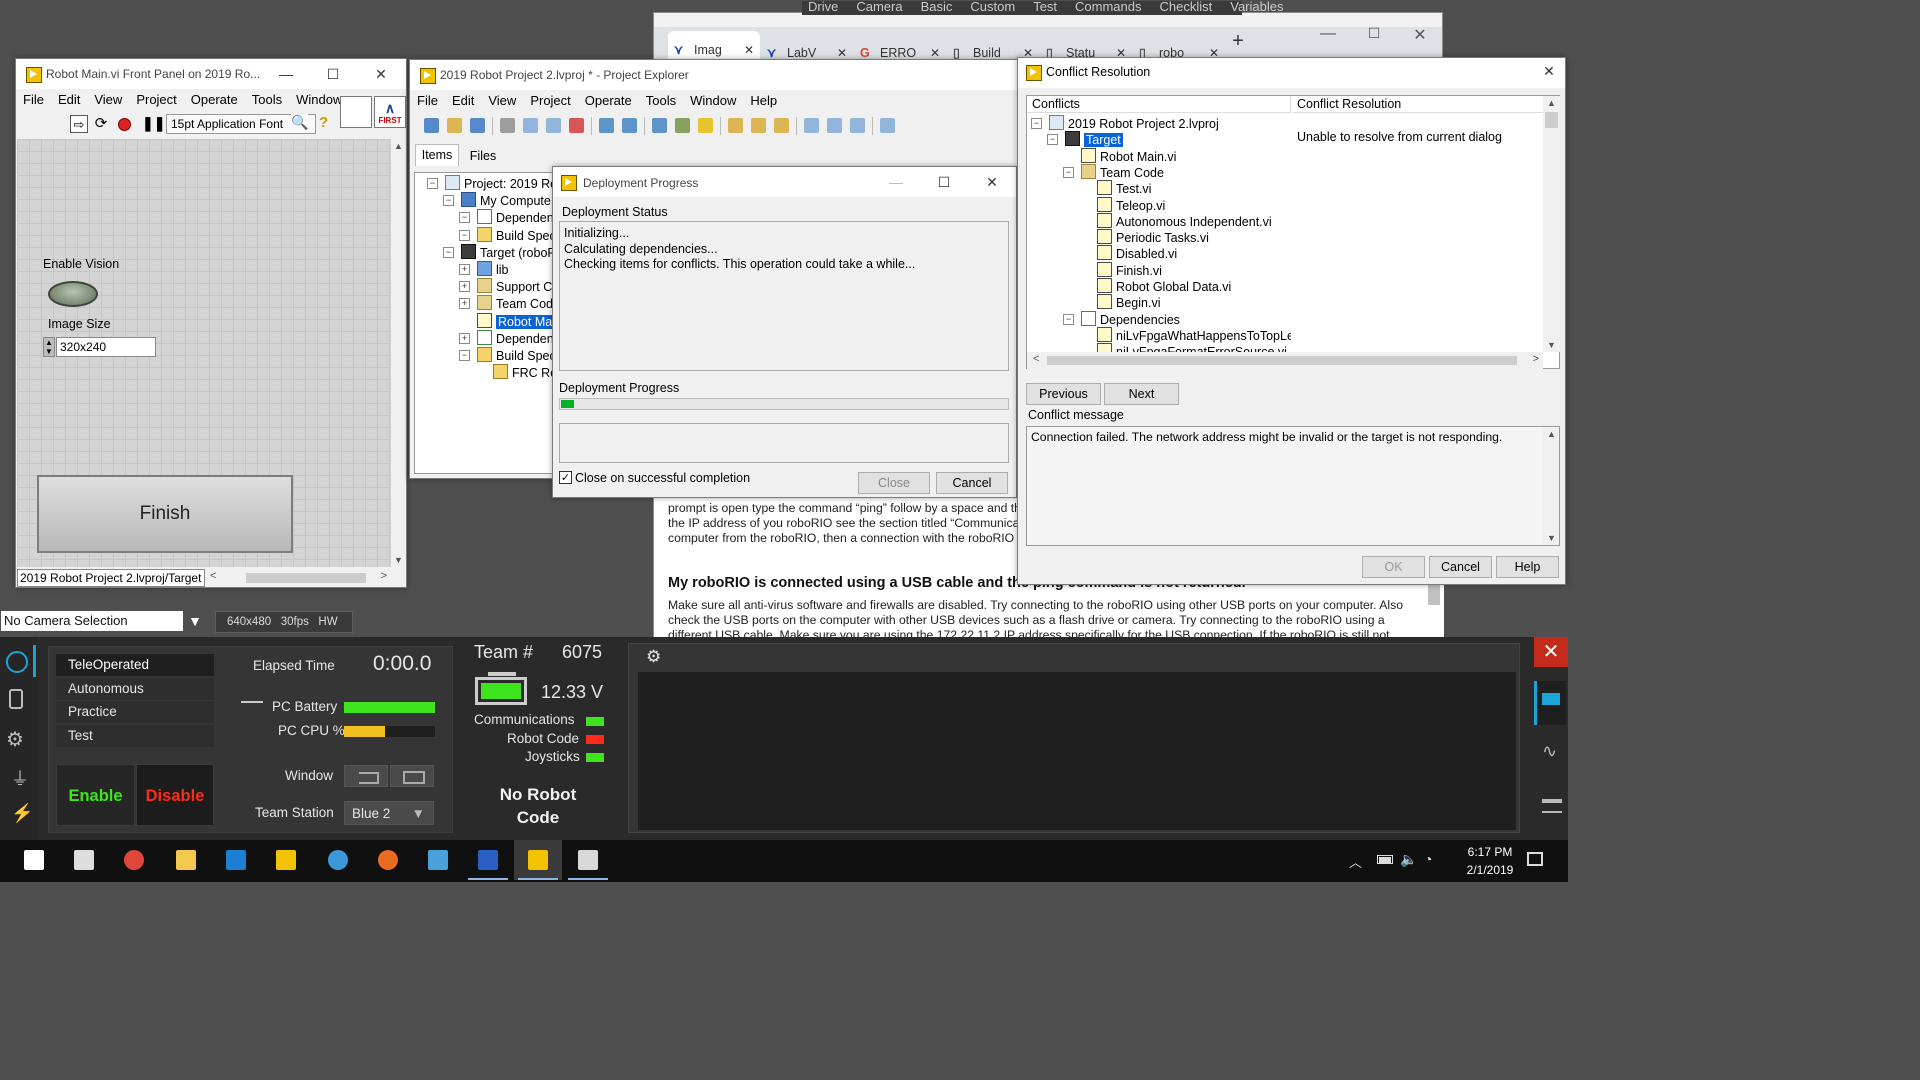 The width and height of the screenshot is (1920, 1080). What do you see at coordinates (388, 860) in the screenshot?
I see `ni-icon` at bounding box center [388, 860].